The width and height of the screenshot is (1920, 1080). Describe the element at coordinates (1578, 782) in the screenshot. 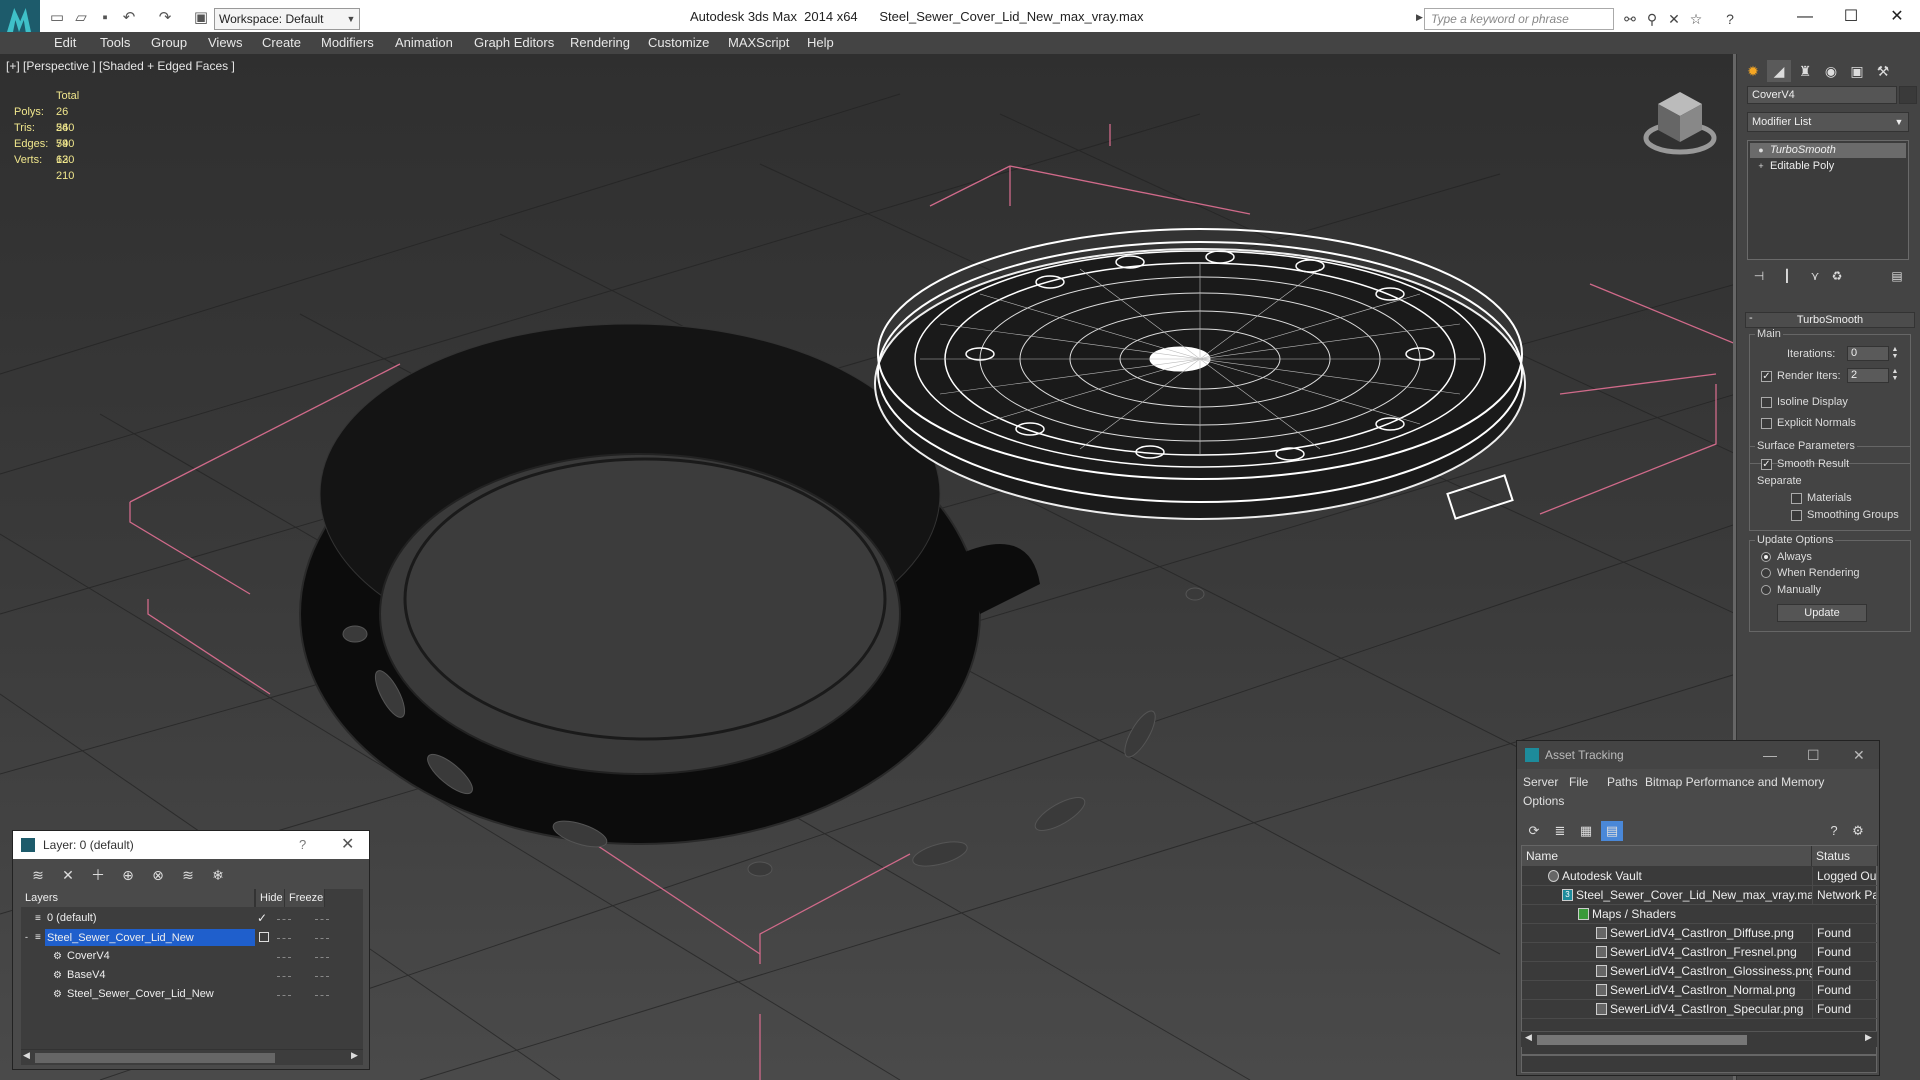

I see `asset-menu-file: File` at that location.